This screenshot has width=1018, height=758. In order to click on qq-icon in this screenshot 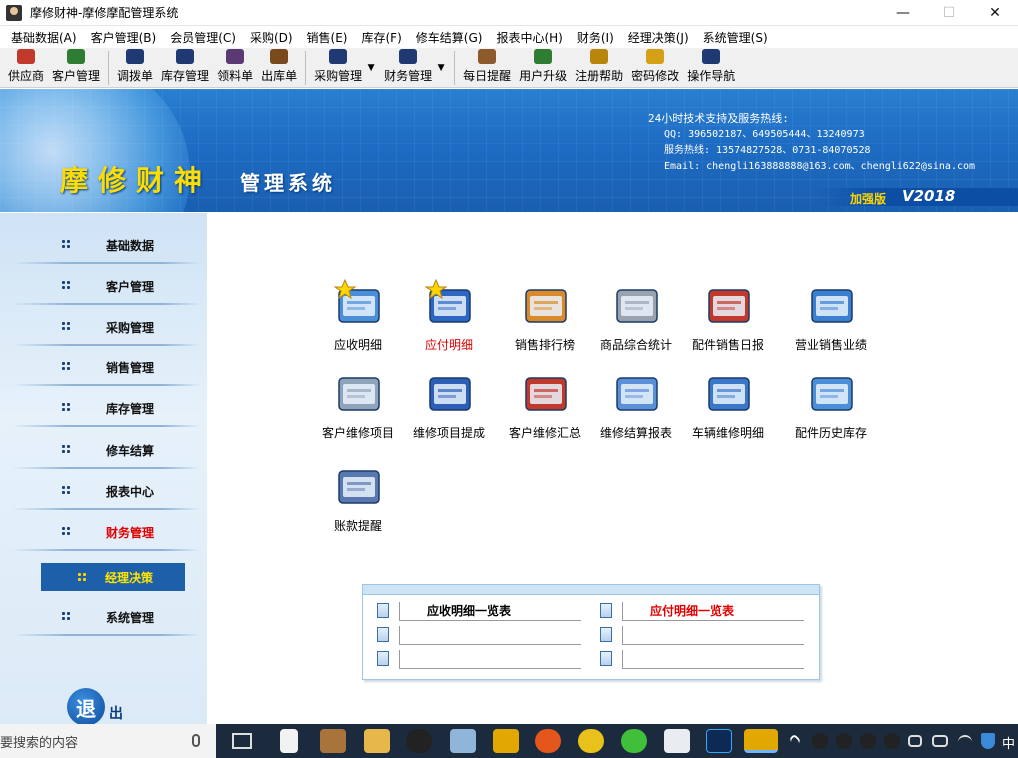, I will do `click(419, 741)`.